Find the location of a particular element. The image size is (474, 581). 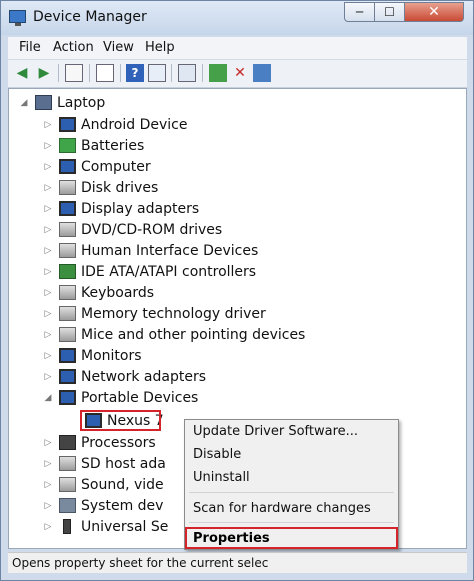

tree-item-label: Keyboards is located at coordinates (118, 292).